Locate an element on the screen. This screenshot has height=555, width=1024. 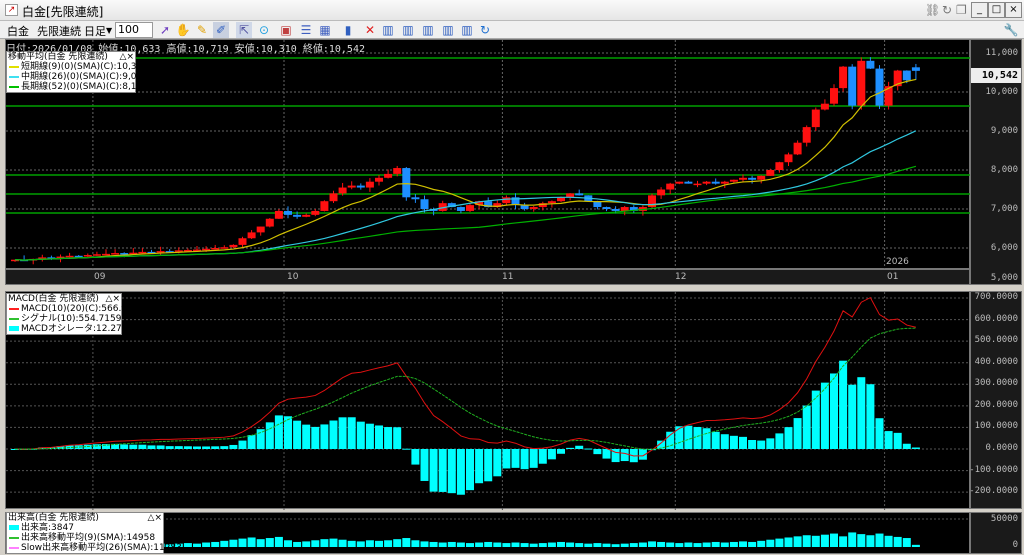
up-circle-icon: ⊙ is located at coordinates (264, 30).